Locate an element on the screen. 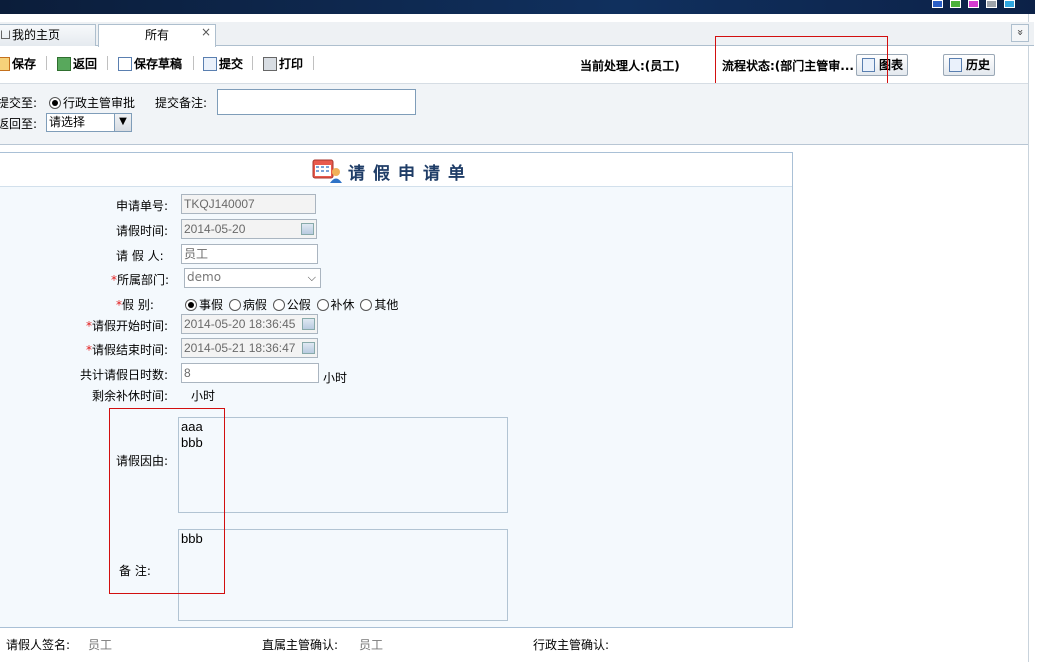 The width and height of the screenshot is (1050, 662). theme-gray-swatch is located at coordinates (991, 4).